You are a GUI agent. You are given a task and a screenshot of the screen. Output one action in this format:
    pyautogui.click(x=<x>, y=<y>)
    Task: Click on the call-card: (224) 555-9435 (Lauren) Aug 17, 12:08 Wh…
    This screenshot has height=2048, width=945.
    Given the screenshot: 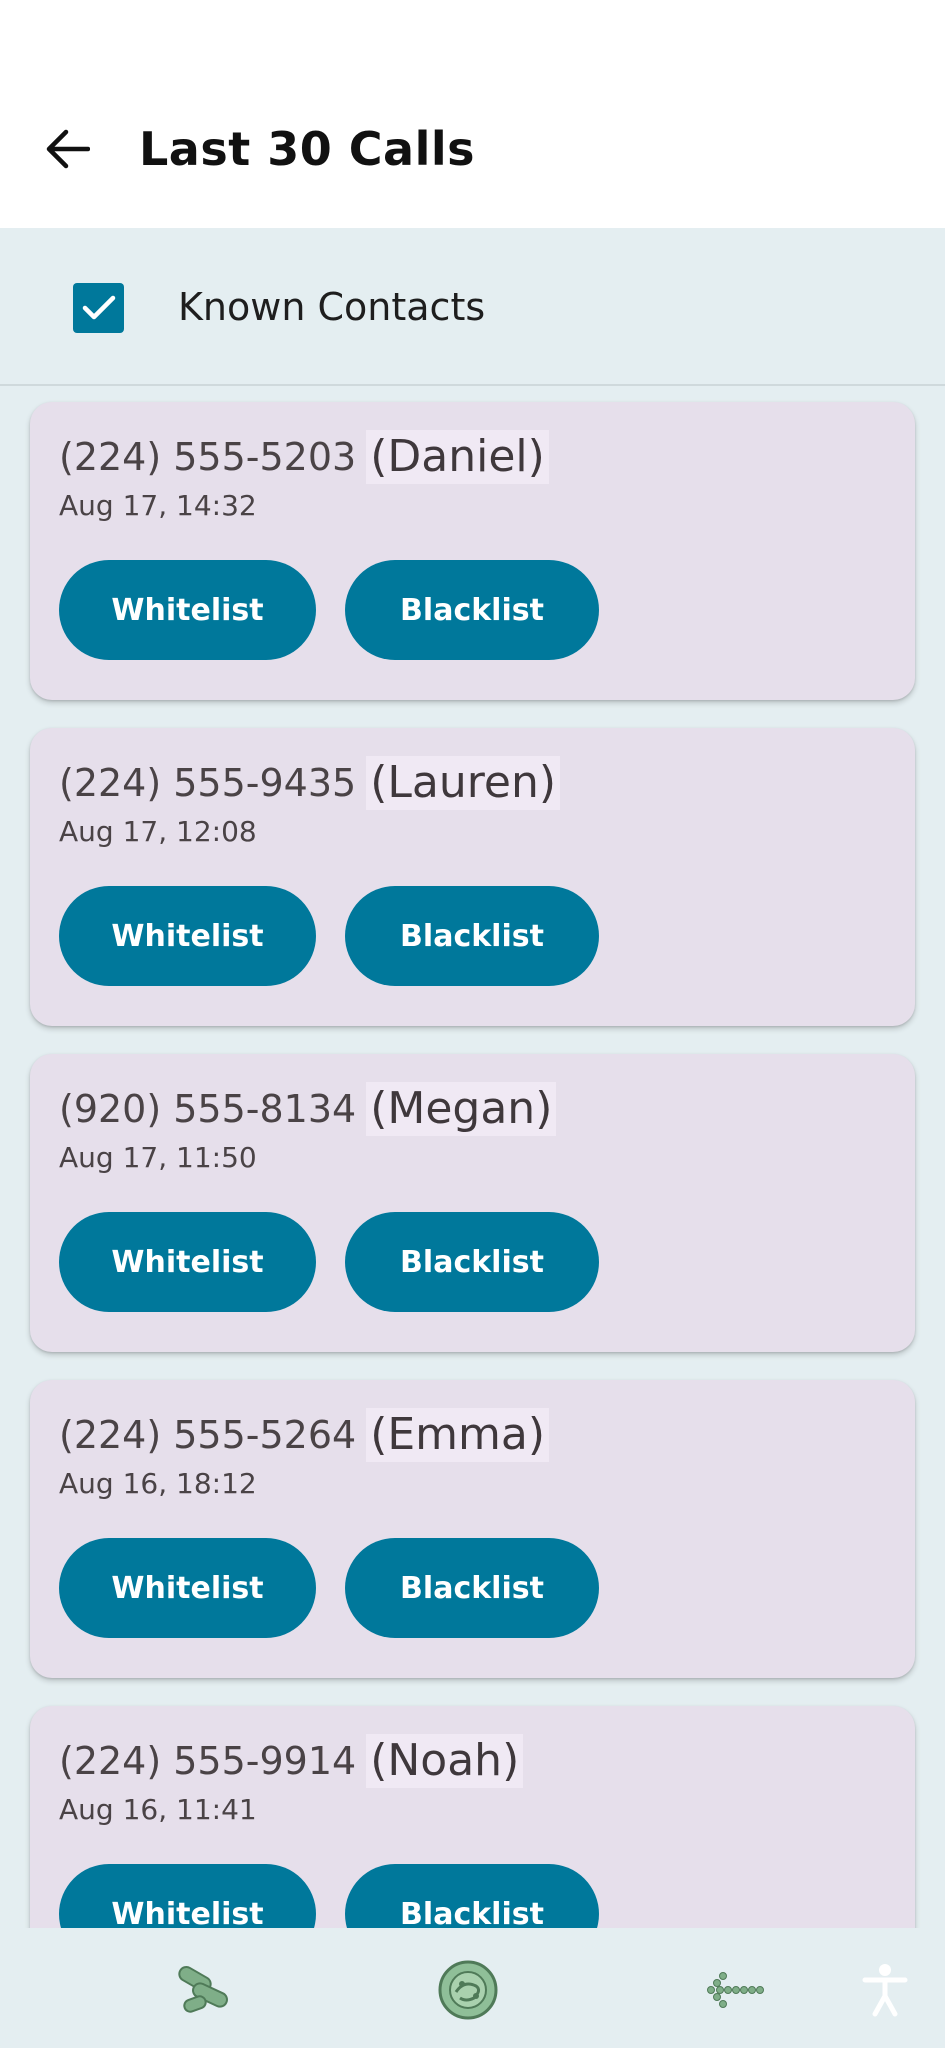 What is the action you would take?
    pyautogui.click(x=472, y=877)
    